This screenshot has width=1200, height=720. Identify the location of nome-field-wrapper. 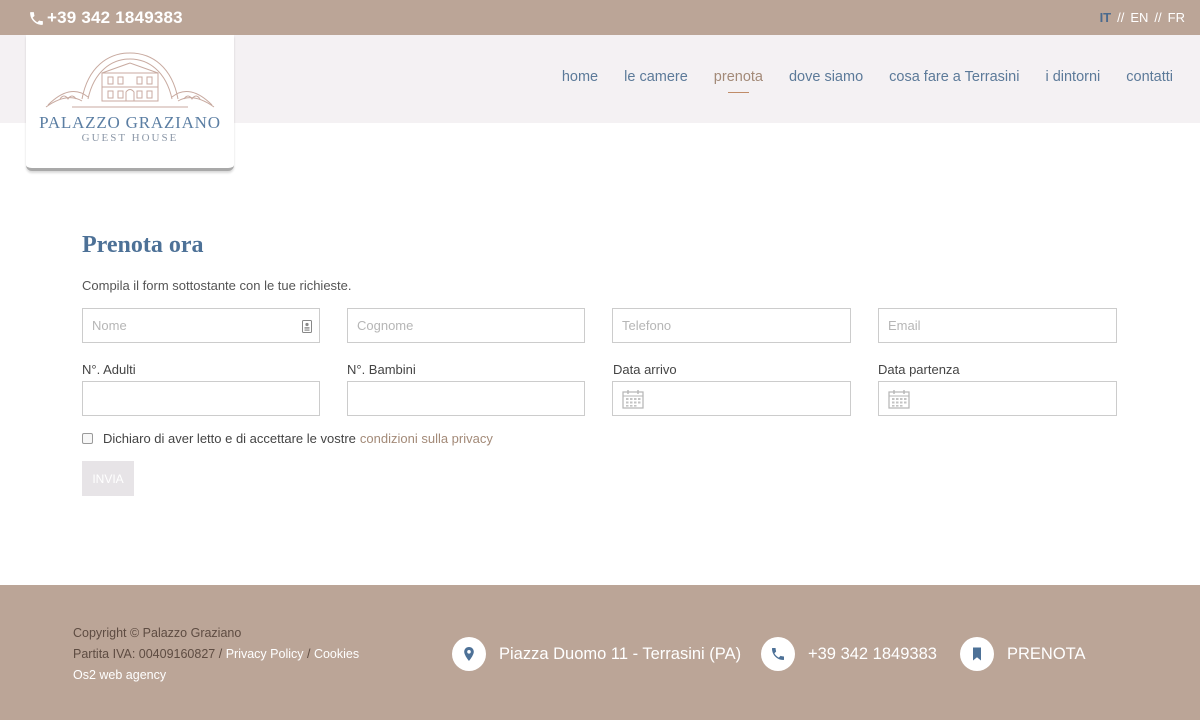
(201, 325).